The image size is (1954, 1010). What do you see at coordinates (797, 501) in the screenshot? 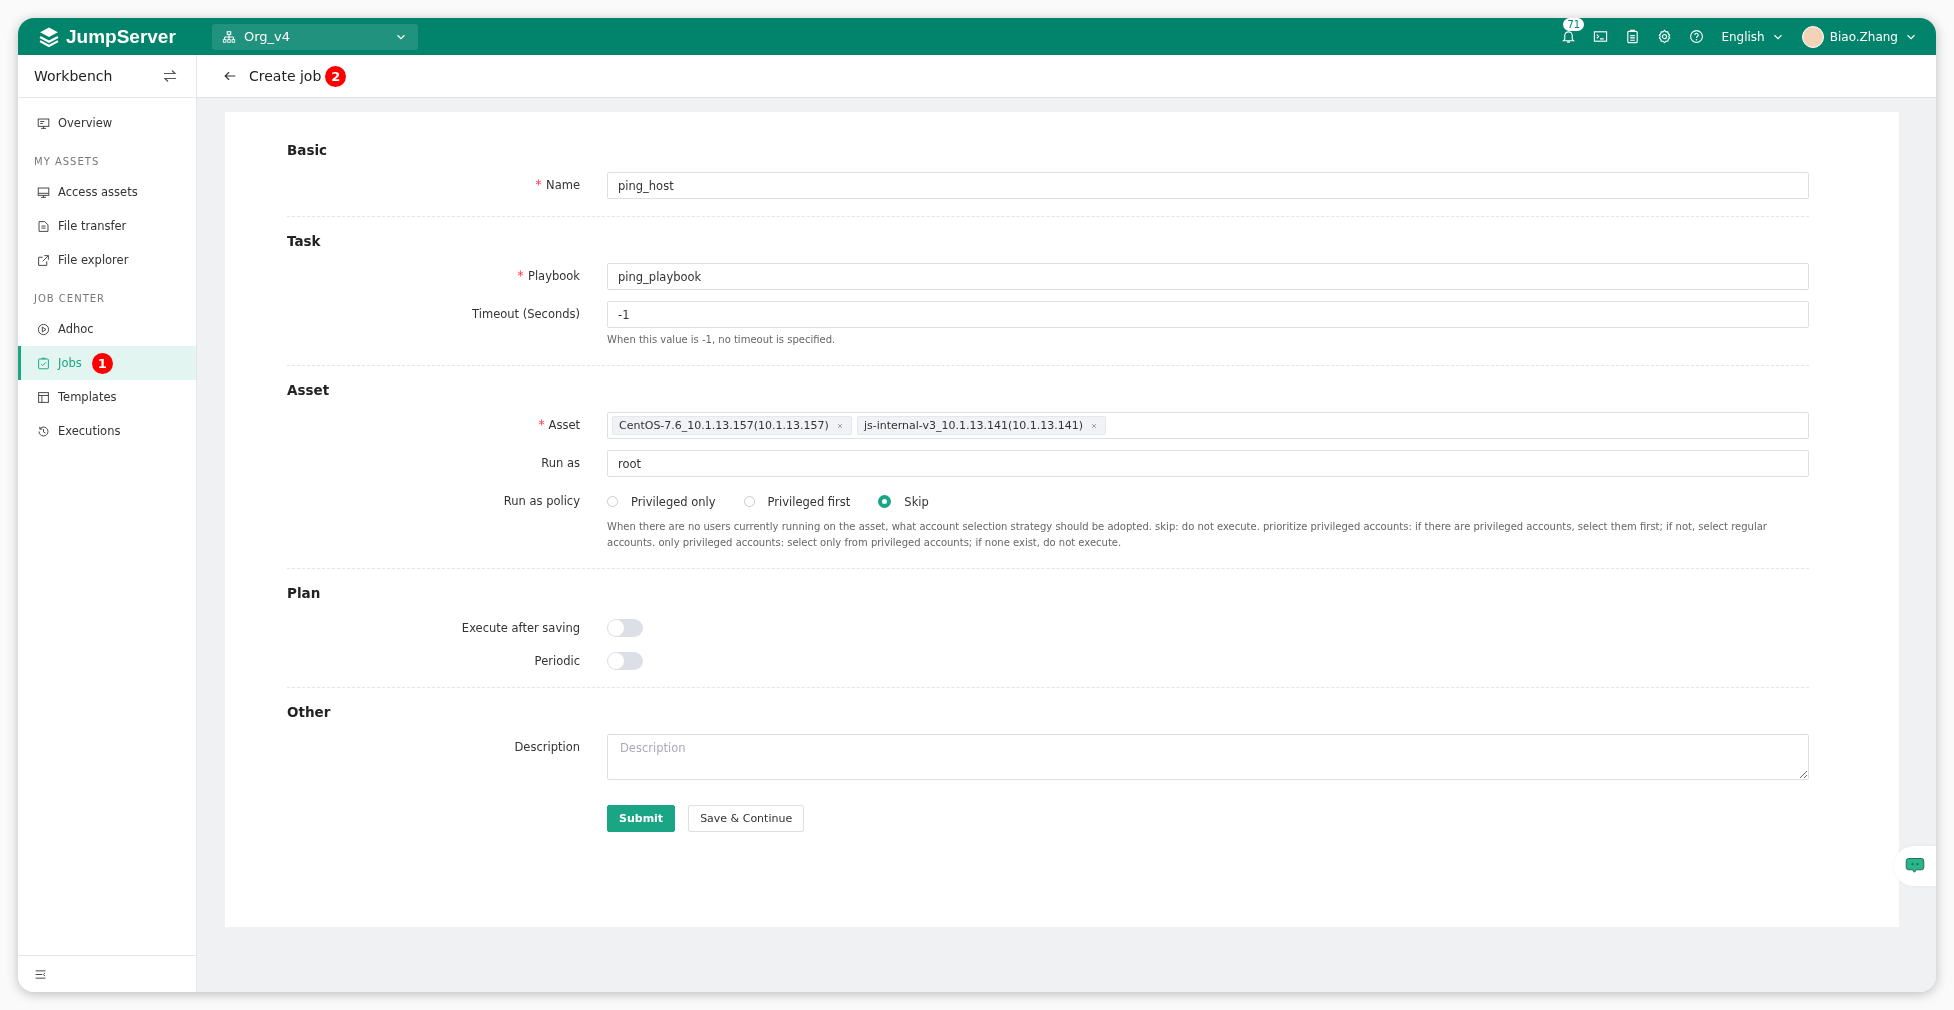
I see `radio-option: Privileged first` at bounding box center [797, 501].